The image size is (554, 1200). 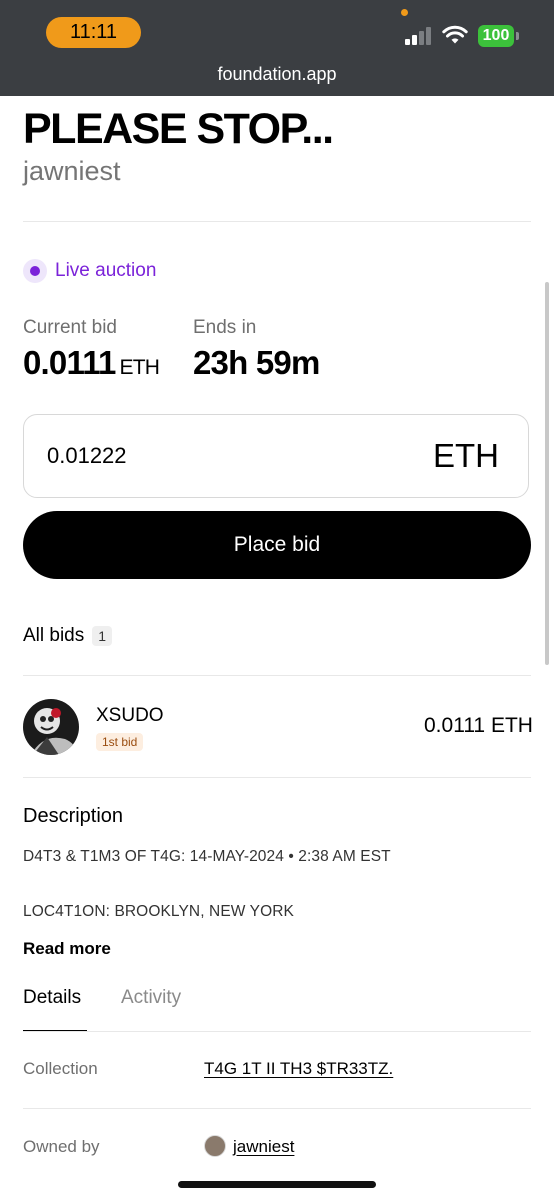 What do you see at coordinates (139, 367) in the screenshot?
I see `current-bid-unit: ETH` at bounding box center [139, 367].